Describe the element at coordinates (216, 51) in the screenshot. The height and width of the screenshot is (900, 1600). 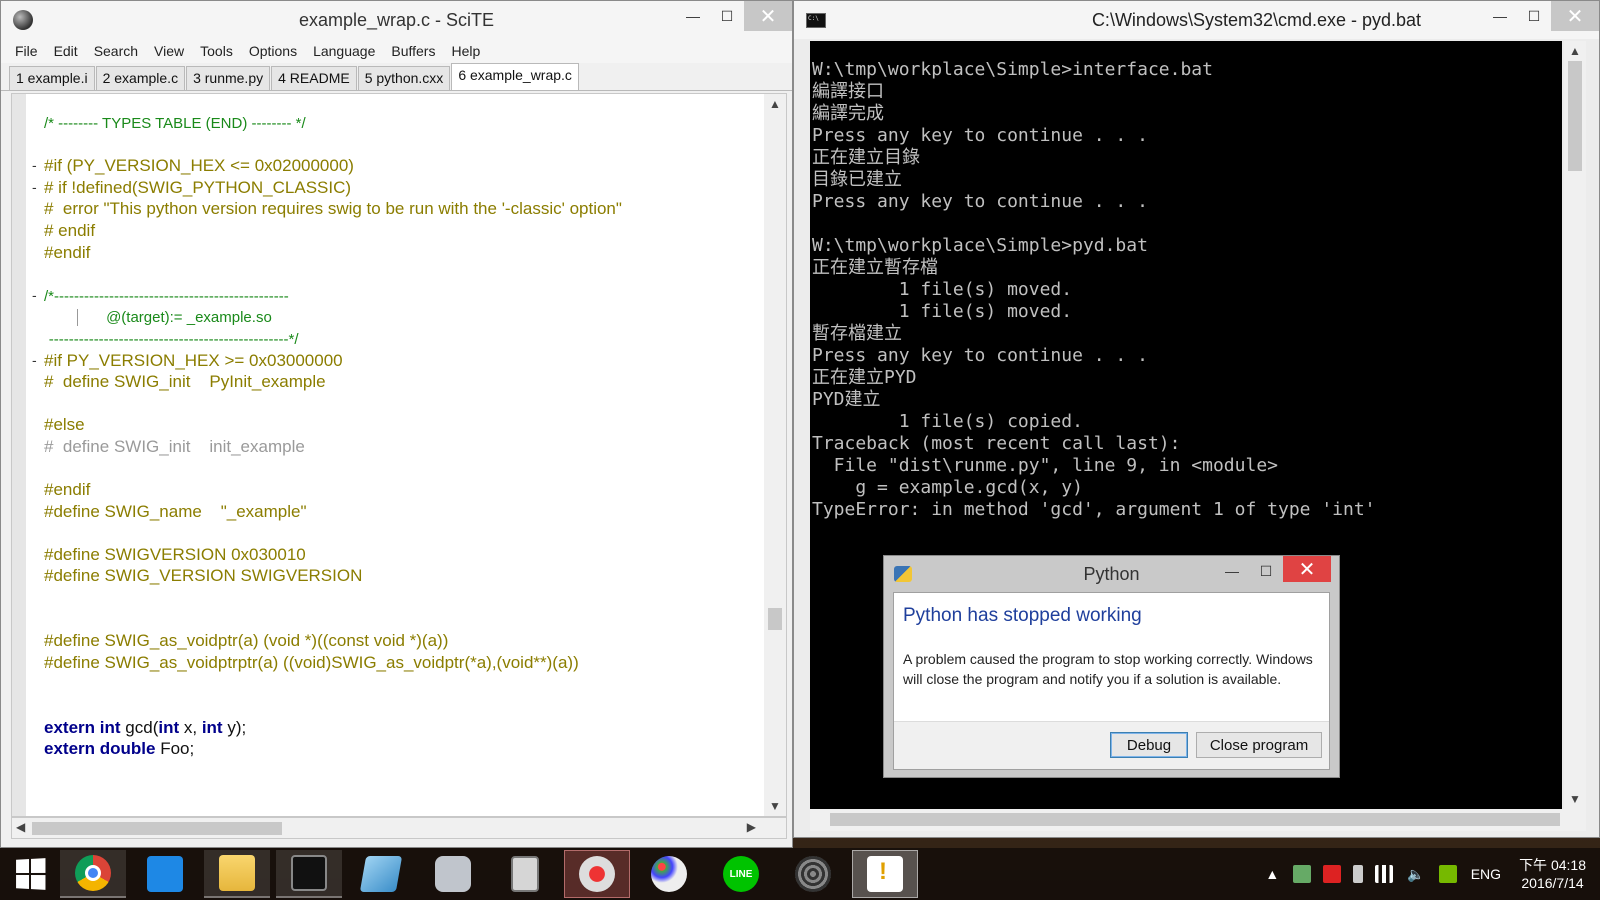
I see `menu-tools: Tools` at that location.